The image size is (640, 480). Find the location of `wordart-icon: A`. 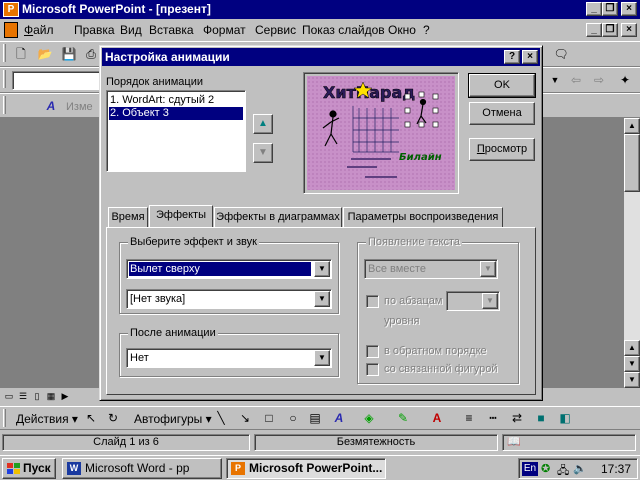

wordart-icon: A is located at coordinates (51, 106).